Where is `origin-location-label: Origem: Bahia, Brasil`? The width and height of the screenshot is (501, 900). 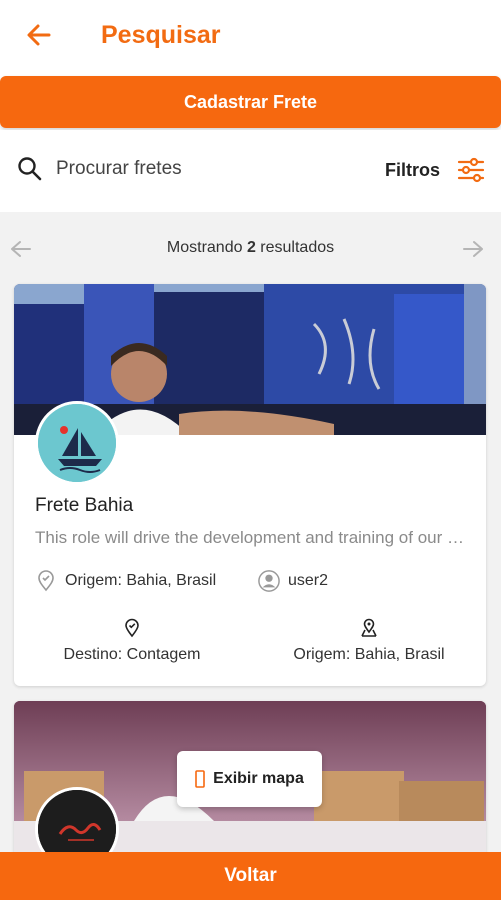
origin-location-label: Origem: Bahia, Brasil is located at coordinates (369, 654).